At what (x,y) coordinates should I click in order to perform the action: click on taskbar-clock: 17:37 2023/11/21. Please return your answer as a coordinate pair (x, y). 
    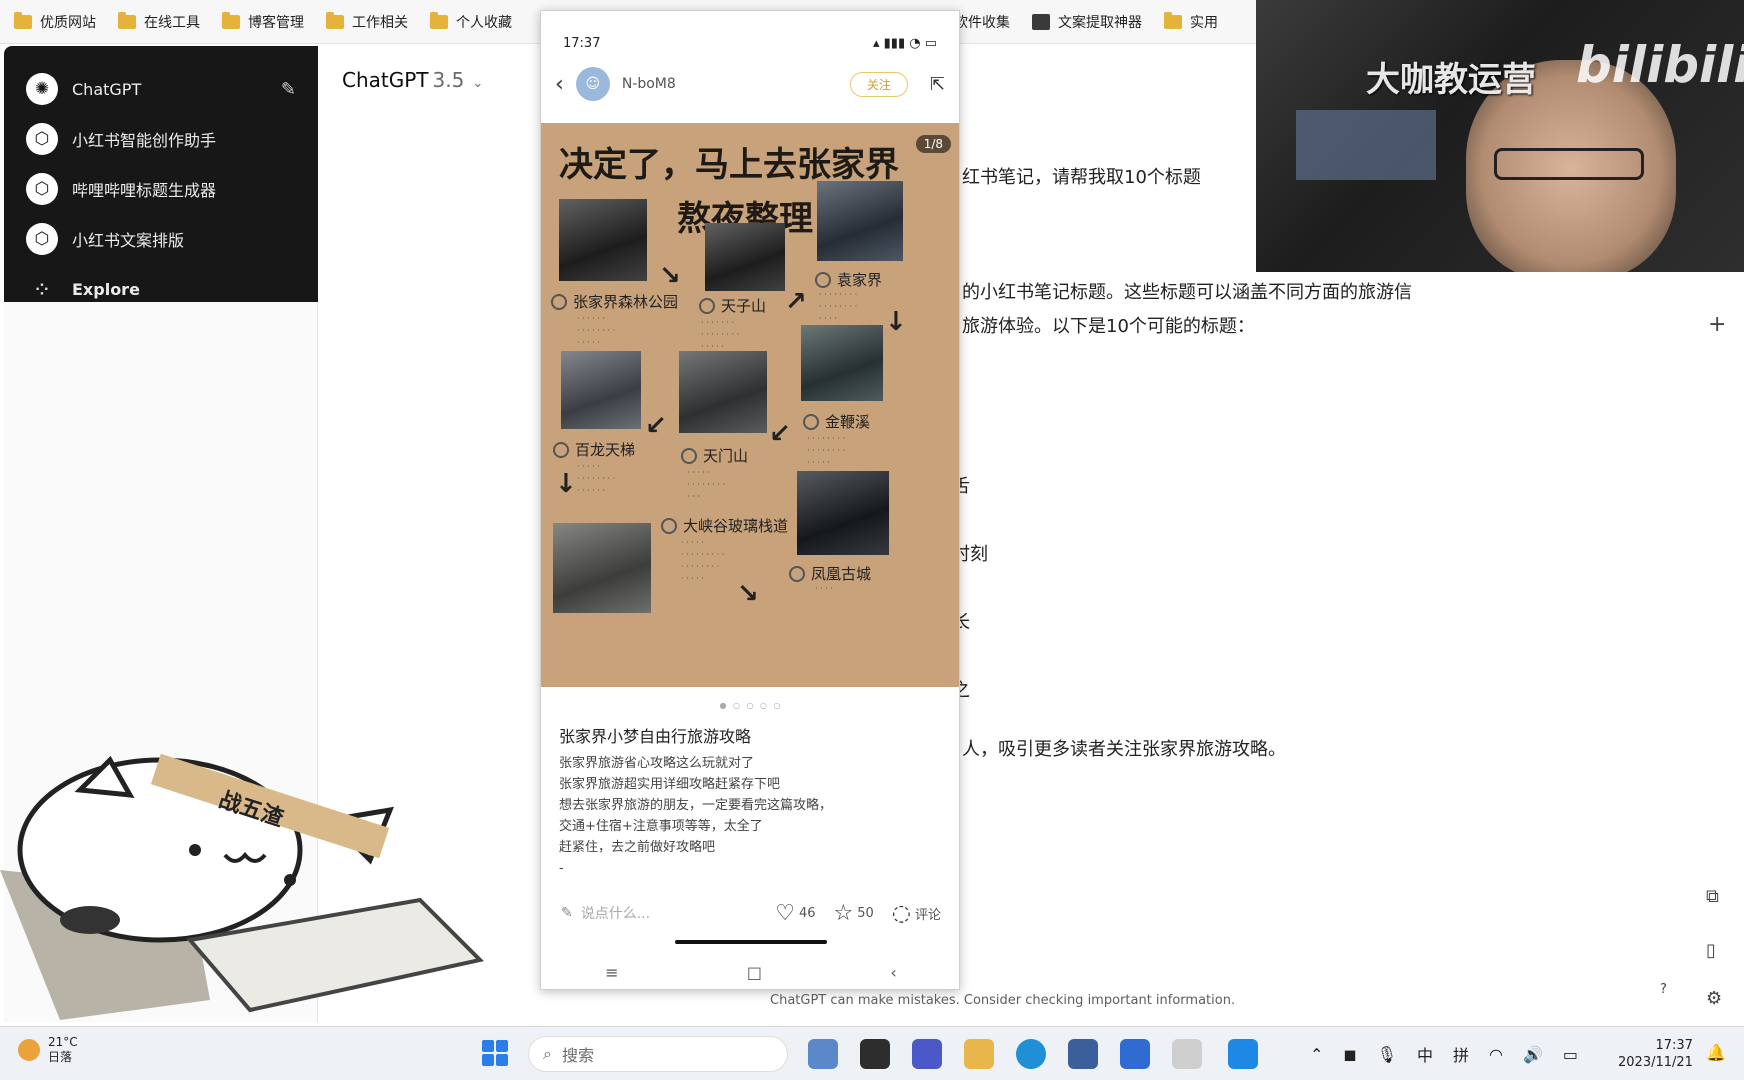
    Looking at the image, I should click on (1655, 1054).